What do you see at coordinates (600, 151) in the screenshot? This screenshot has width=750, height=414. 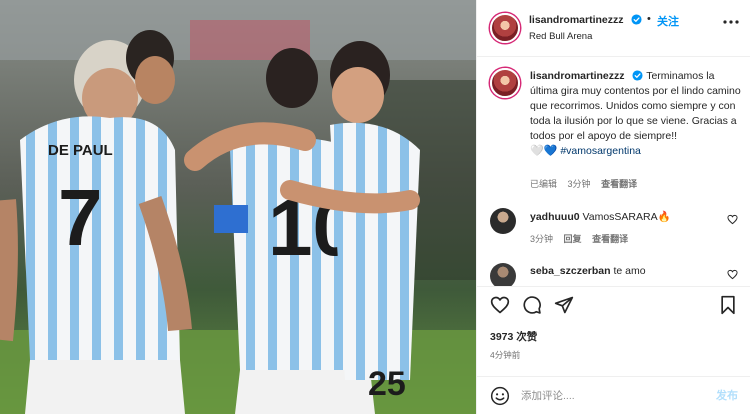 I see `caption-hashtag: #vamosargentina` at bounding box center [600, 151].